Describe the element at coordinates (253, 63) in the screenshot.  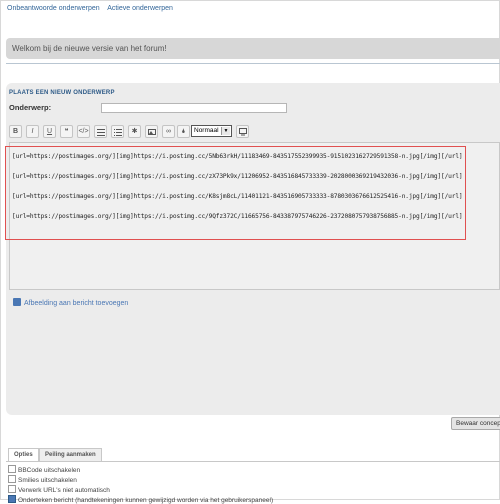
I see `divider` at that location.